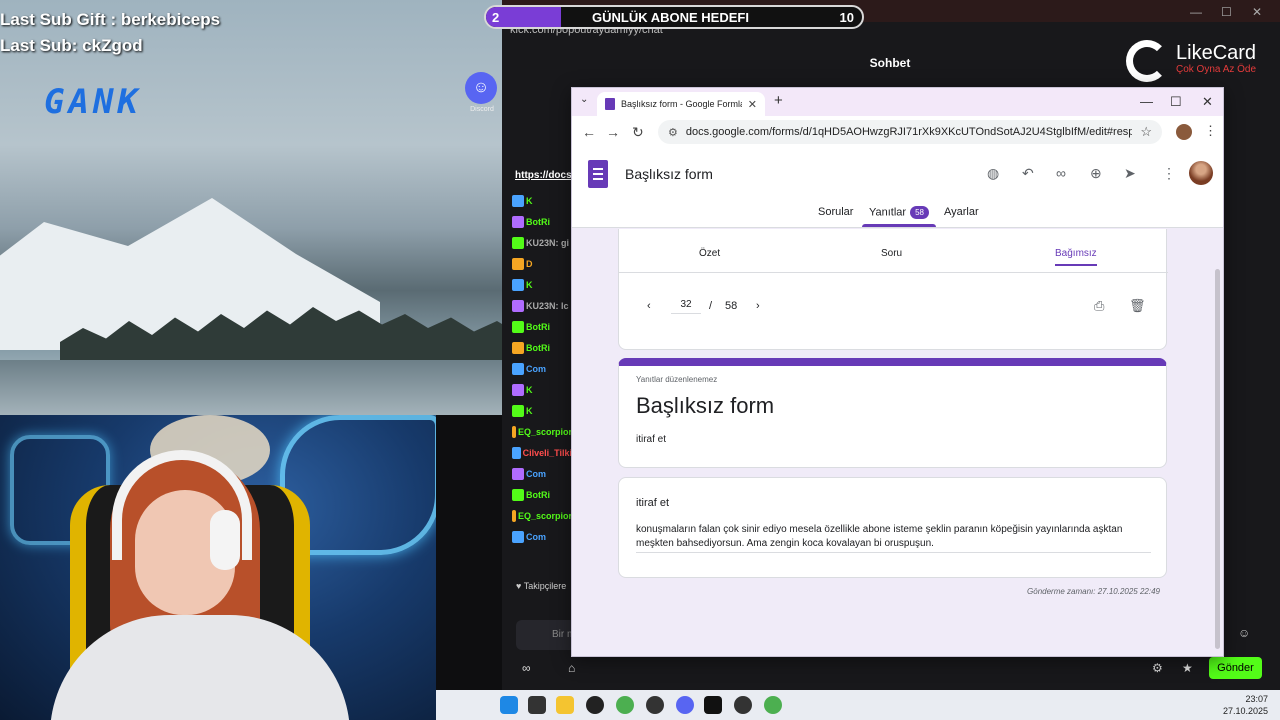 This screenshot has height=720, width=1280. I want to click on next-response-icon: ›, so click(758, 306).